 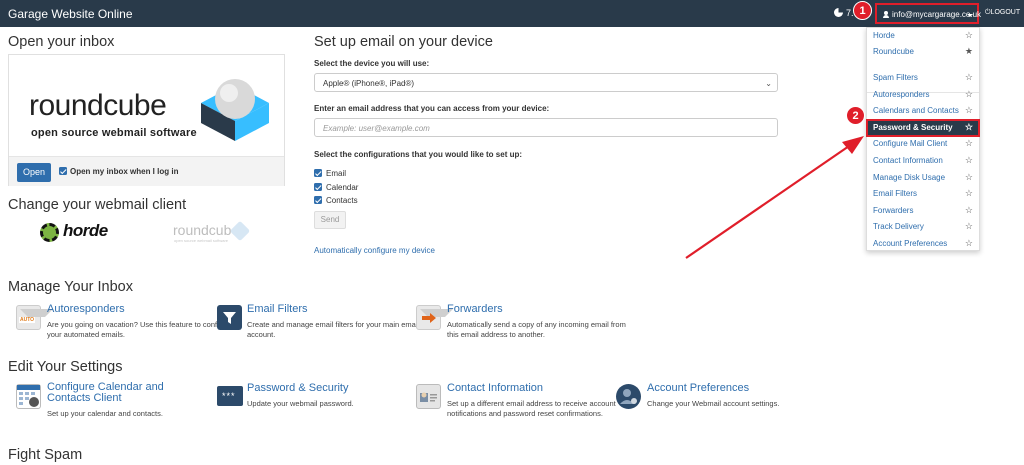 What do you see at coordinates (429, 318) in the screenshot?
I see `forward-arrow-icon` at bounding box center [429, 318].